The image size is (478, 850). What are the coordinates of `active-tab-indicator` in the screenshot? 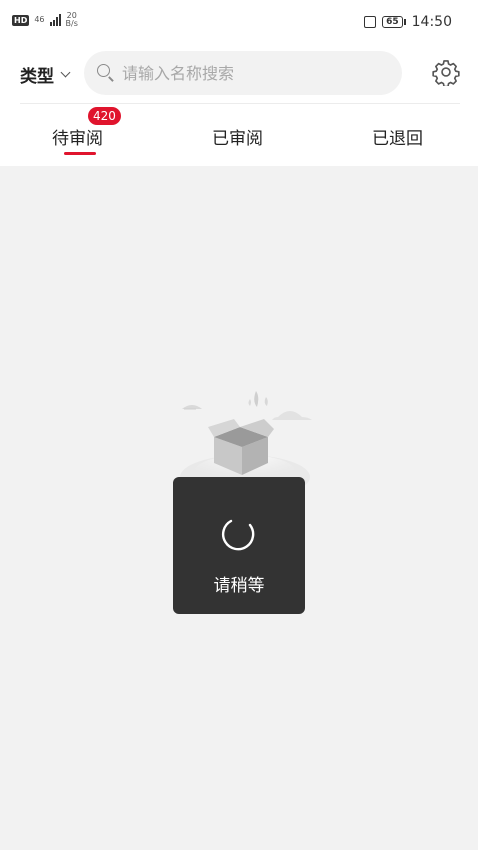 It's located at (80, 153).